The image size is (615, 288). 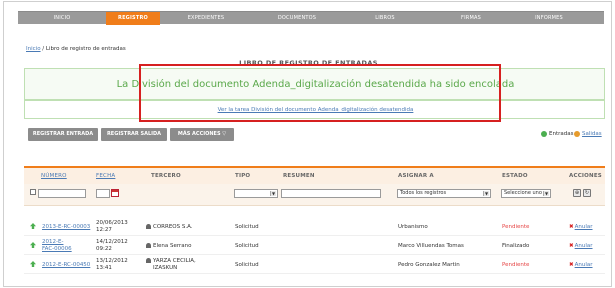 What do you see at coordinates (62, 193) in the screenshot?
I see `numero-filter-input` at bounding box center [62, 193].